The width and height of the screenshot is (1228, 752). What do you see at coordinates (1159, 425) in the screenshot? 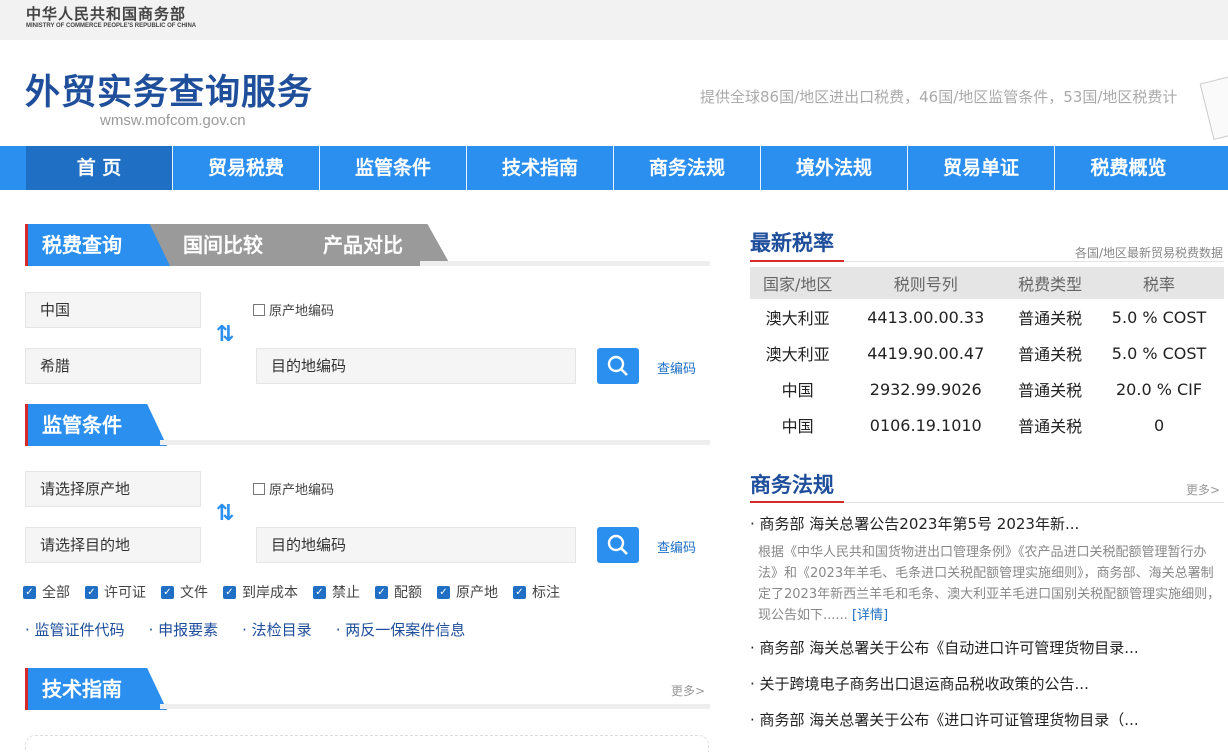
I see `cell-rate: 0` at bounding box center [1159, 425].